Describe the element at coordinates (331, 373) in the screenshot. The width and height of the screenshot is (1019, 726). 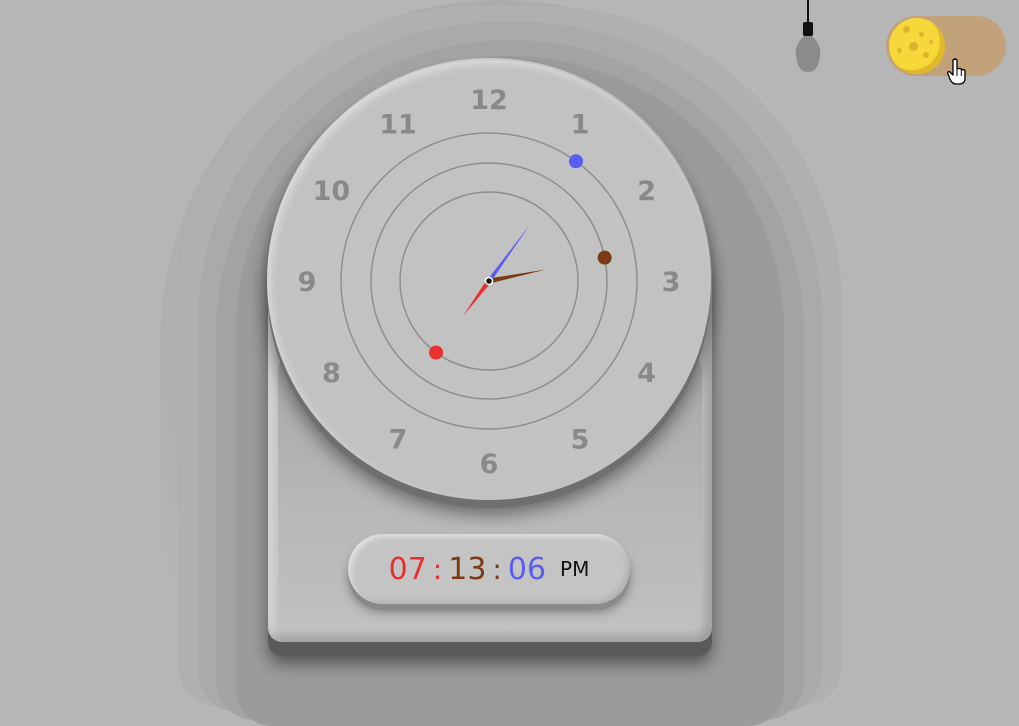
I see `clock-numeral: 8` at that location.